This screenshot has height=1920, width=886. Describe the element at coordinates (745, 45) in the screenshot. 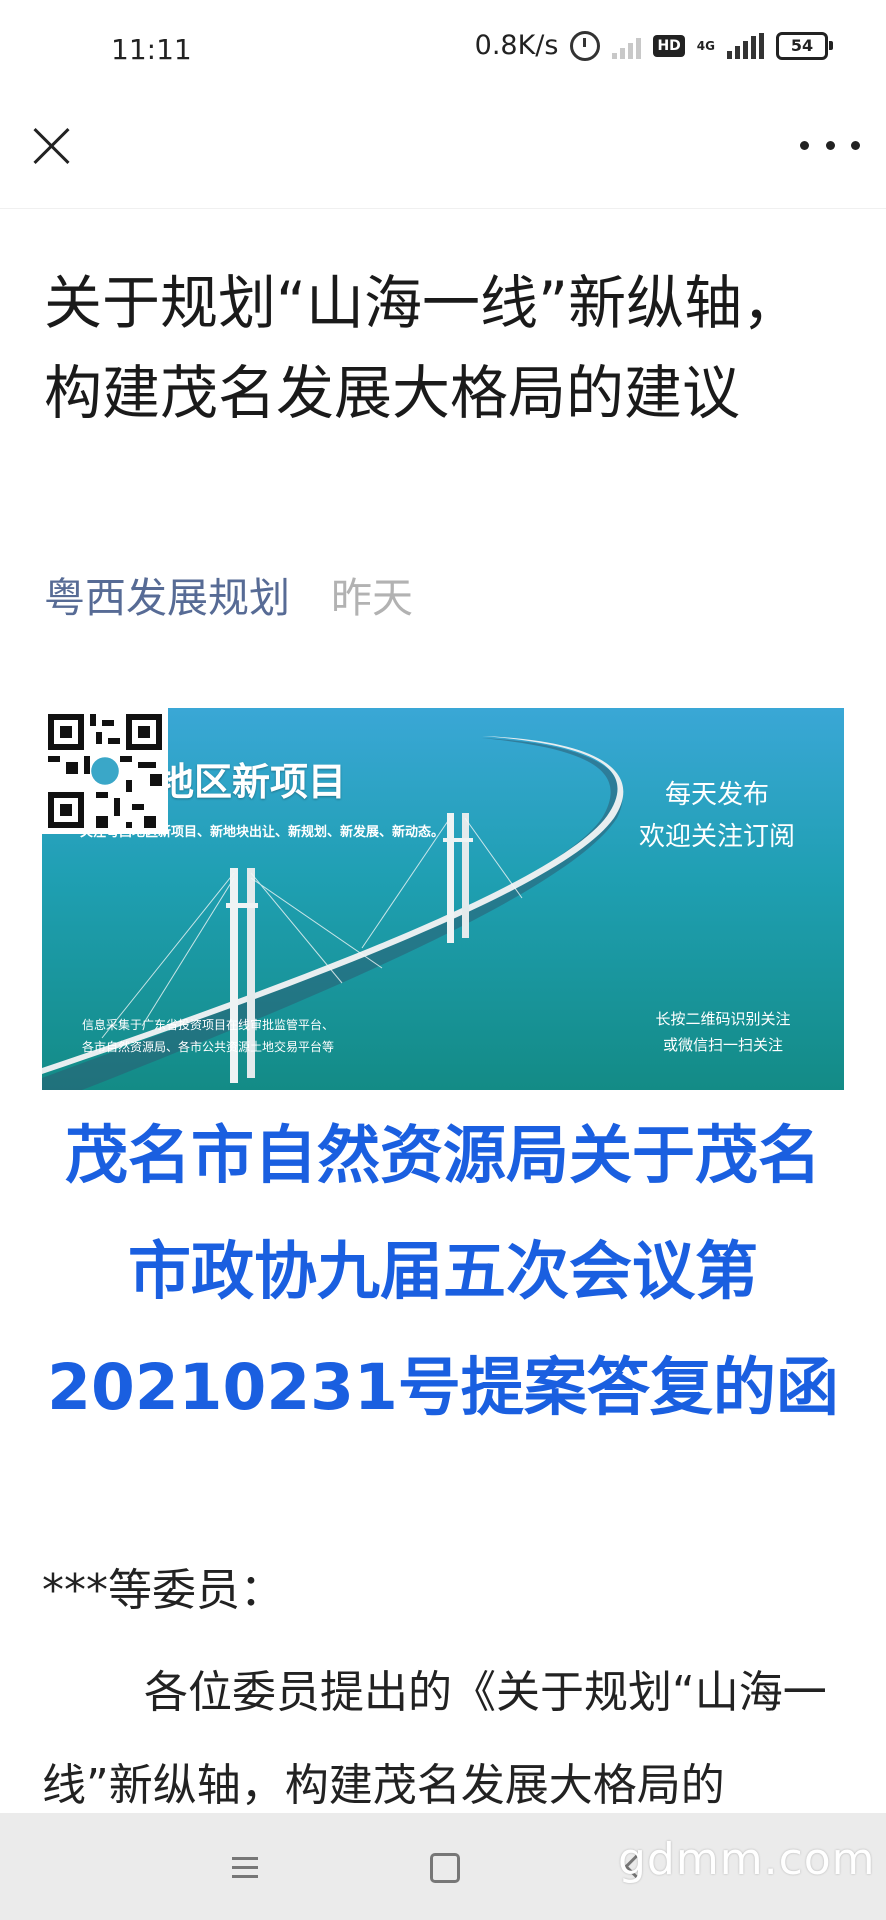

I see `cell-signal-icon` at that location.